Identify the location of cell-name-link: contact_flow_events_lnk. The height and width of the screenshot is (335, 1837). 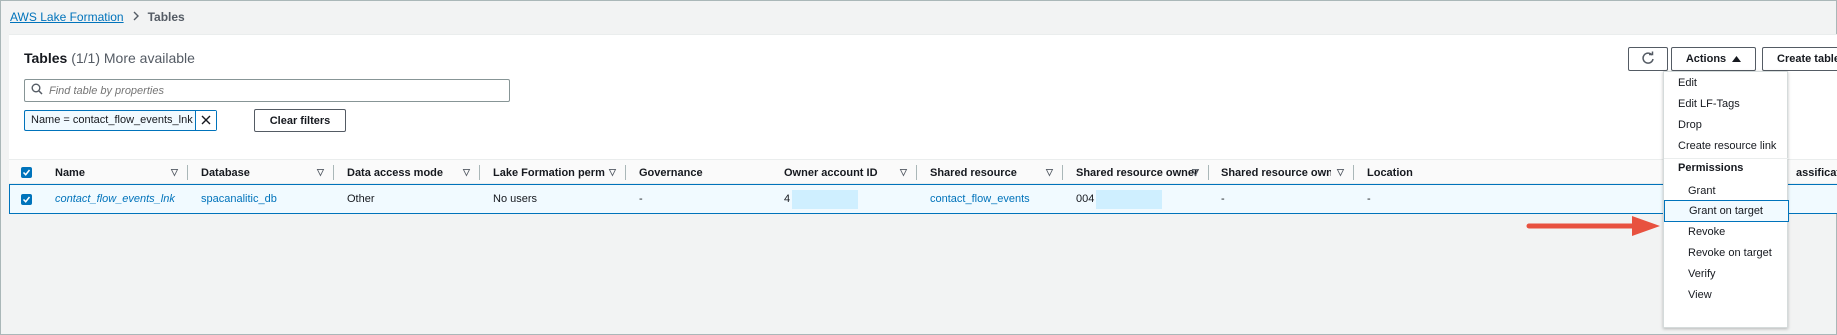
(115, 199).